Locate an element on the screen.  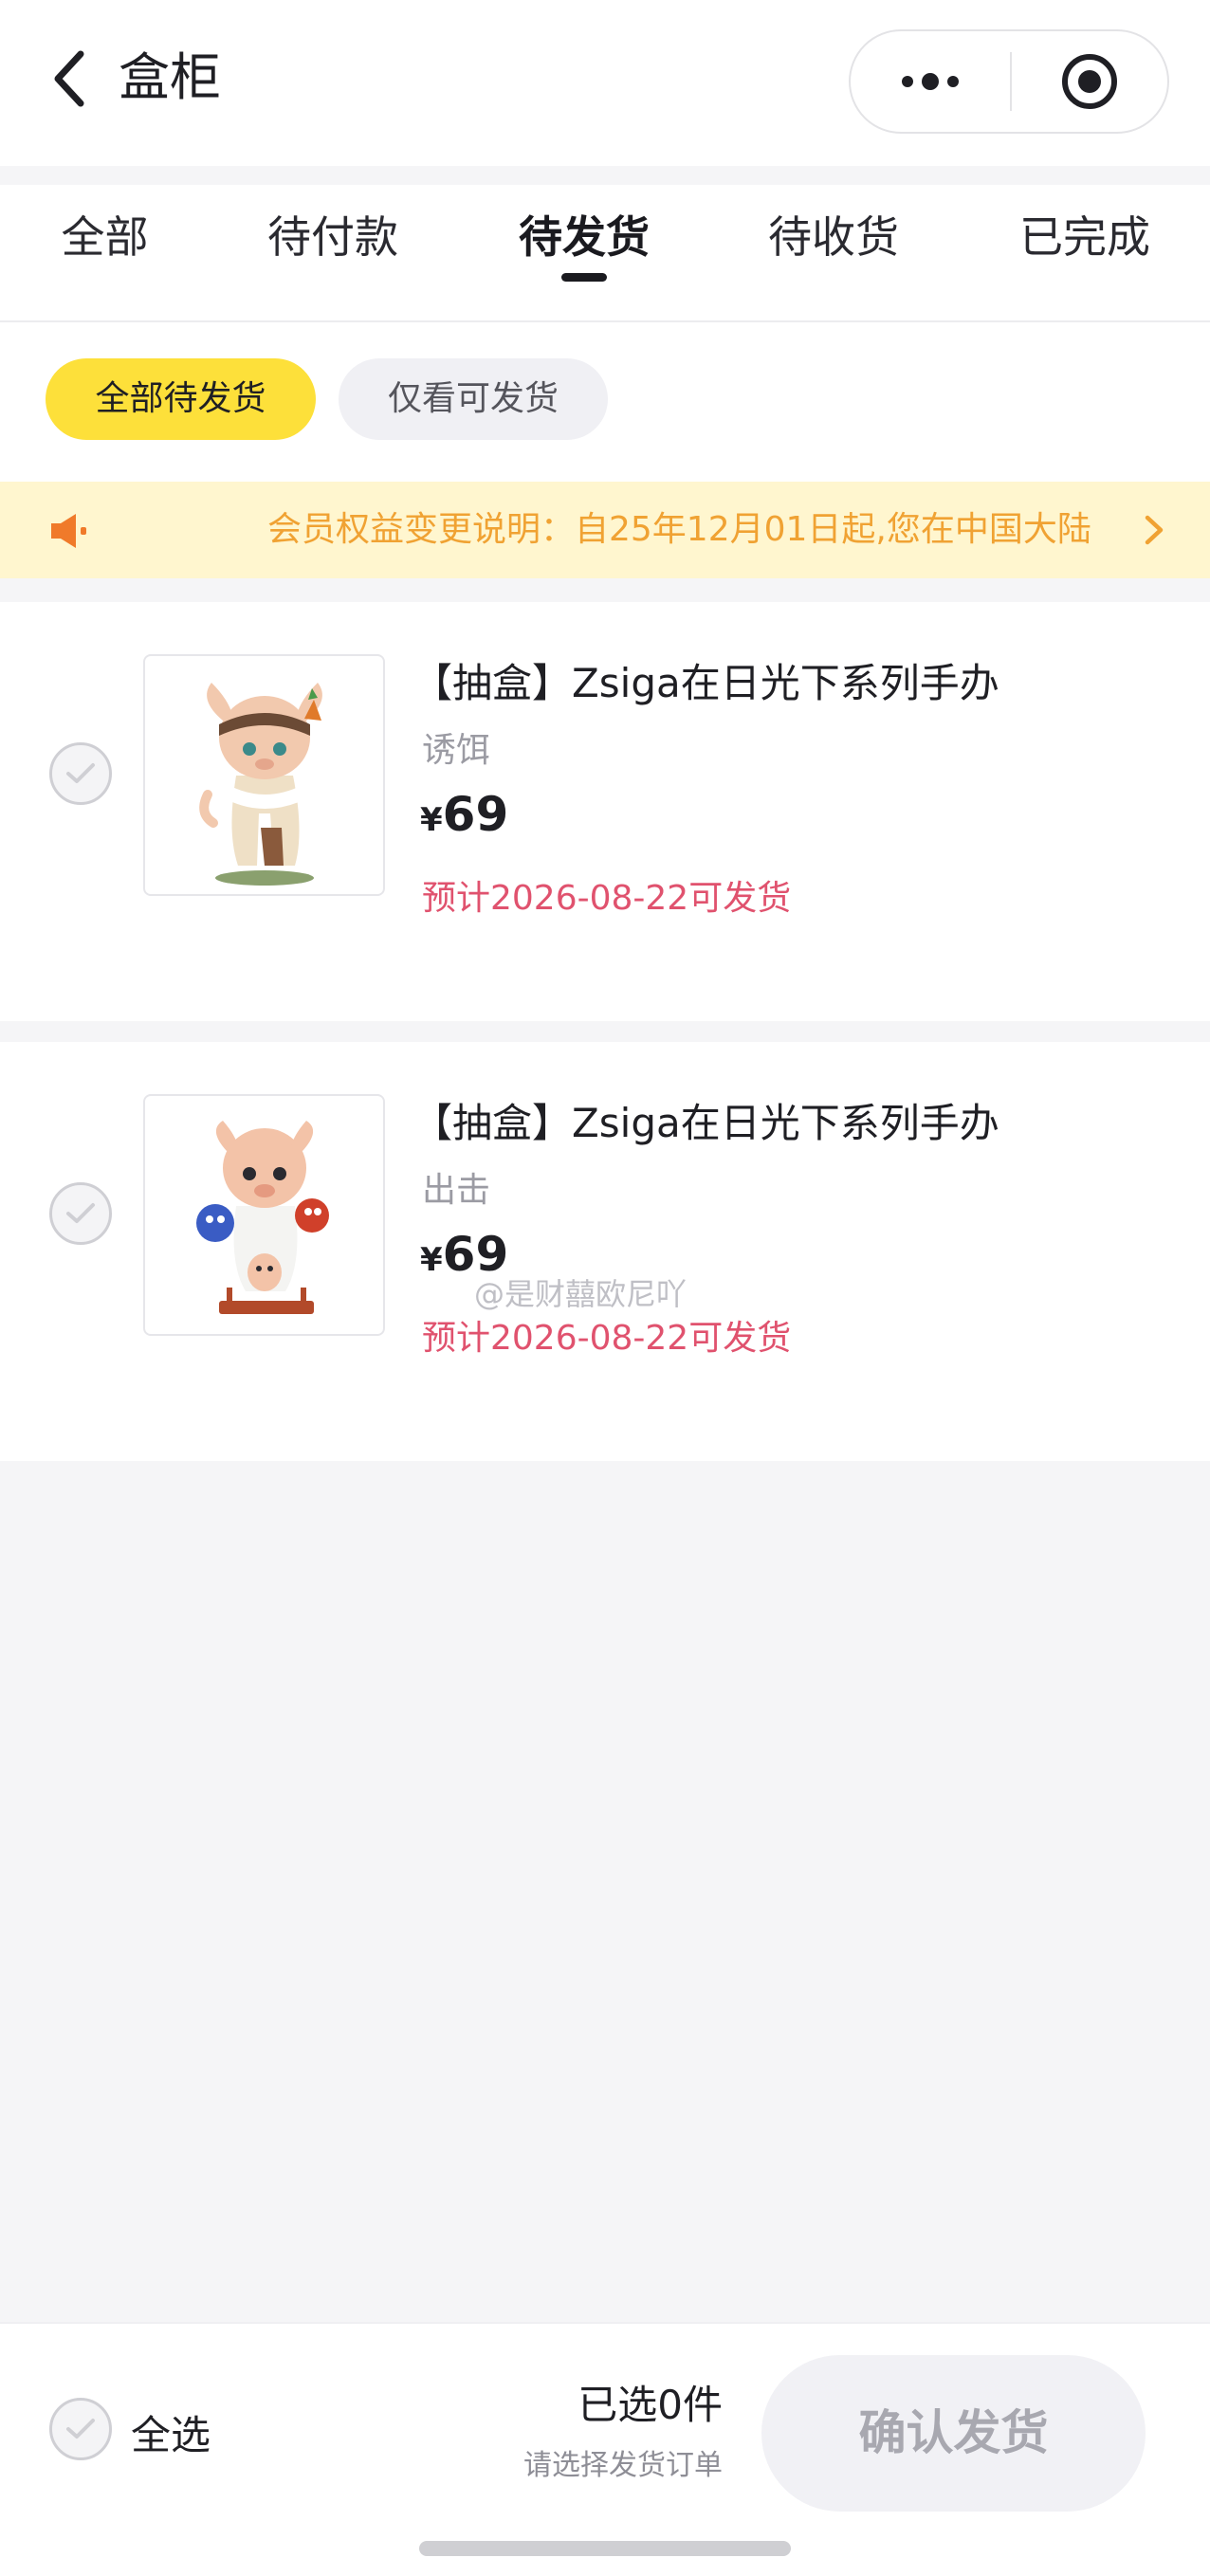
figure-strike-image is located at coordinates (262, 1217).